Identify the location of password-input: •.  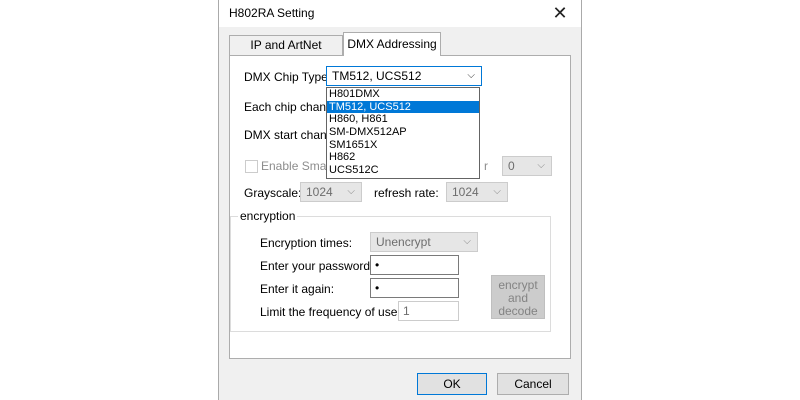
(414, 265).